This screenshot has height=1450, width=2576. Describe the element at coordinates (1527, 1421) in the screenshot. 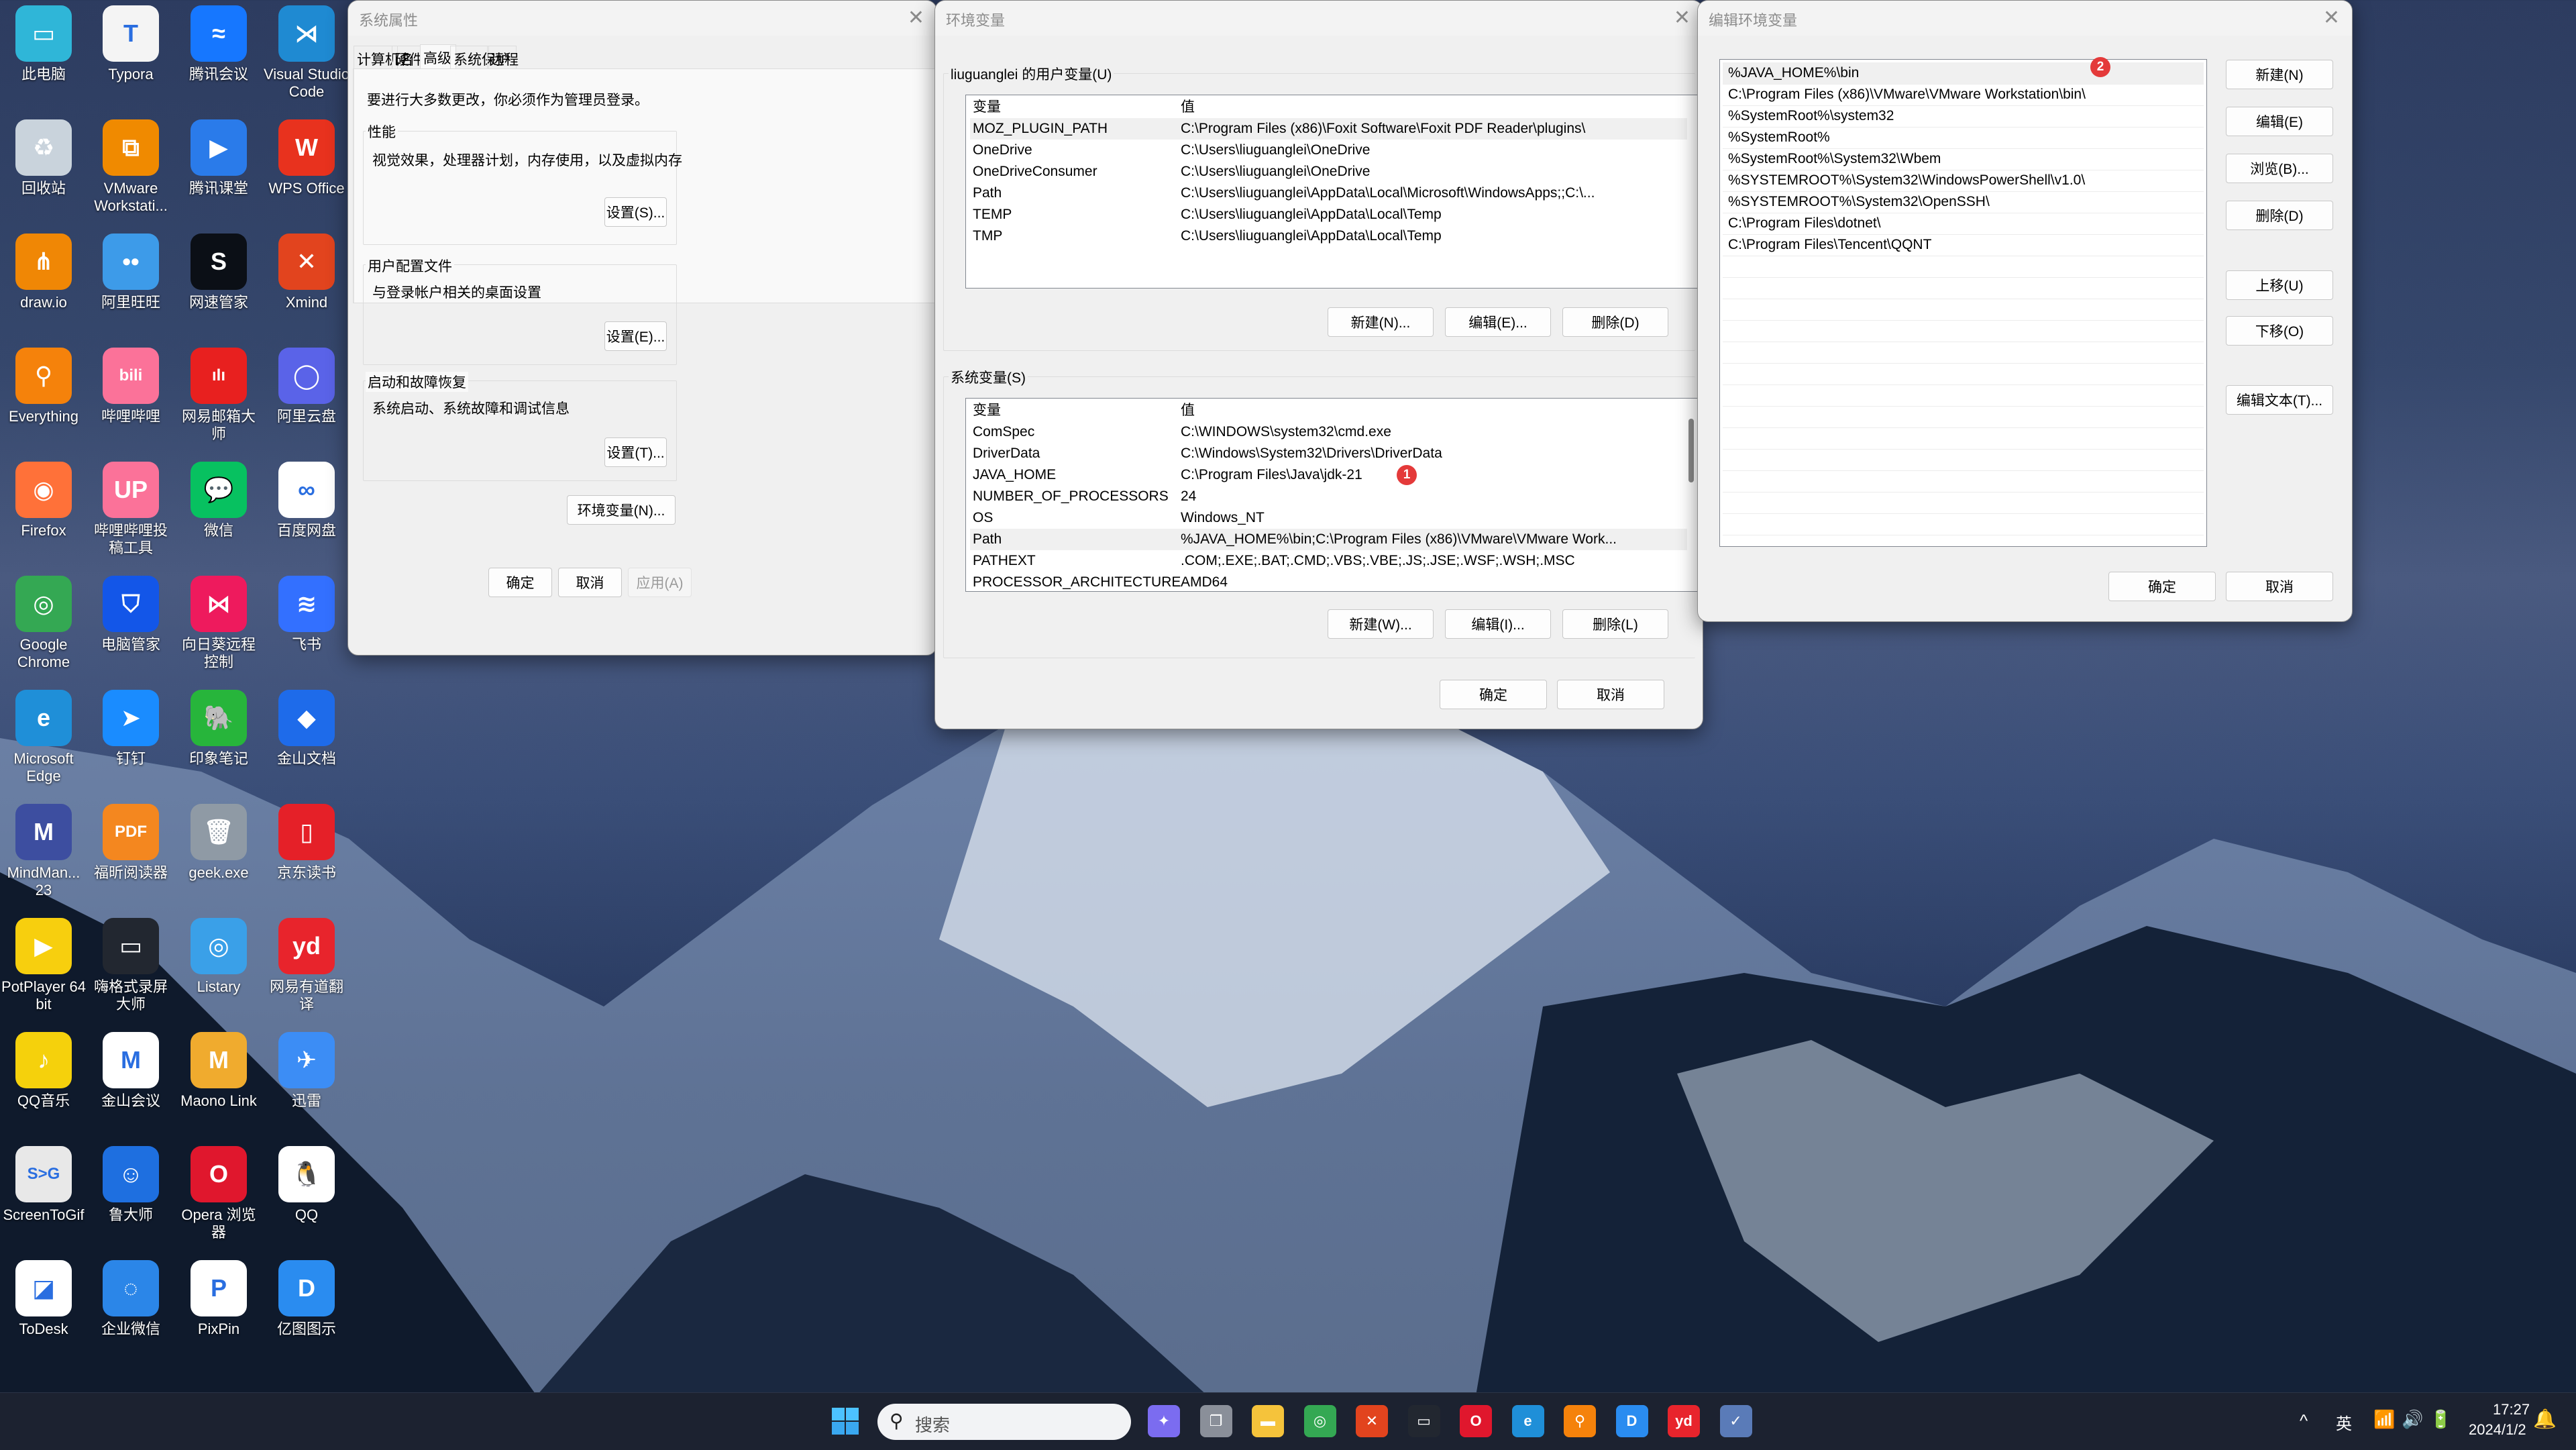

I see `edge-icon: e` at that location.